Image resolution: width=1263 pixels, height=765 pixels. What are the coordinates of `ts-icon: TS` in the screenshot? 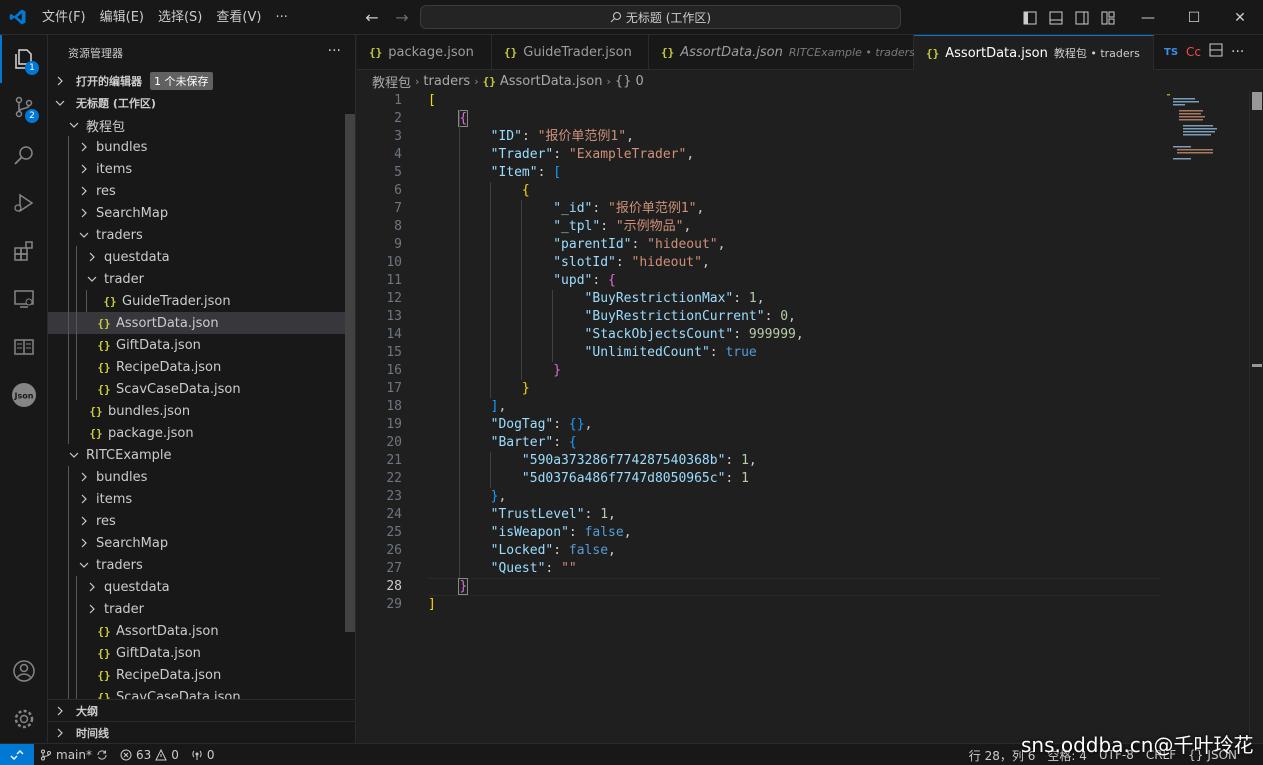 It's located at (1171, 52).